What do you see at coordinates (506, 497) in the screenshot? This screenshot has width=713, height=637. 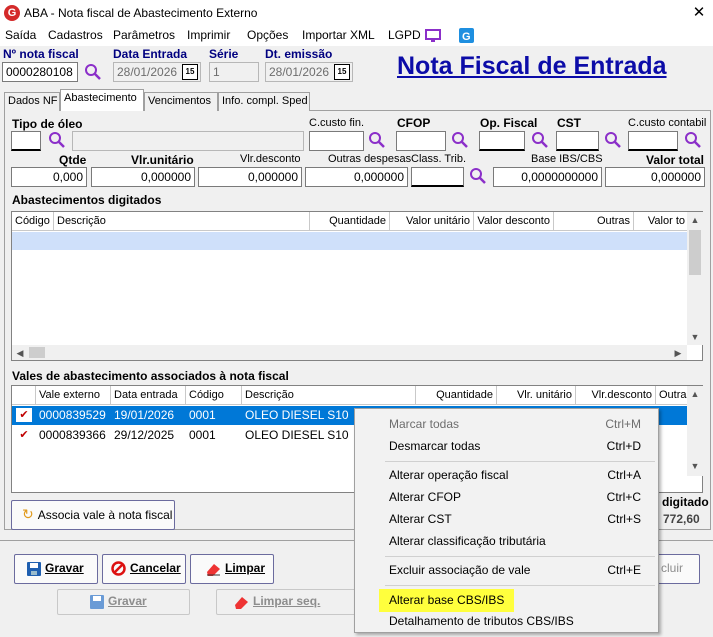 I see `menu-item-alterar-cfop: Alterar CFOP Ctrl+C` at bounding box center [506, 497].